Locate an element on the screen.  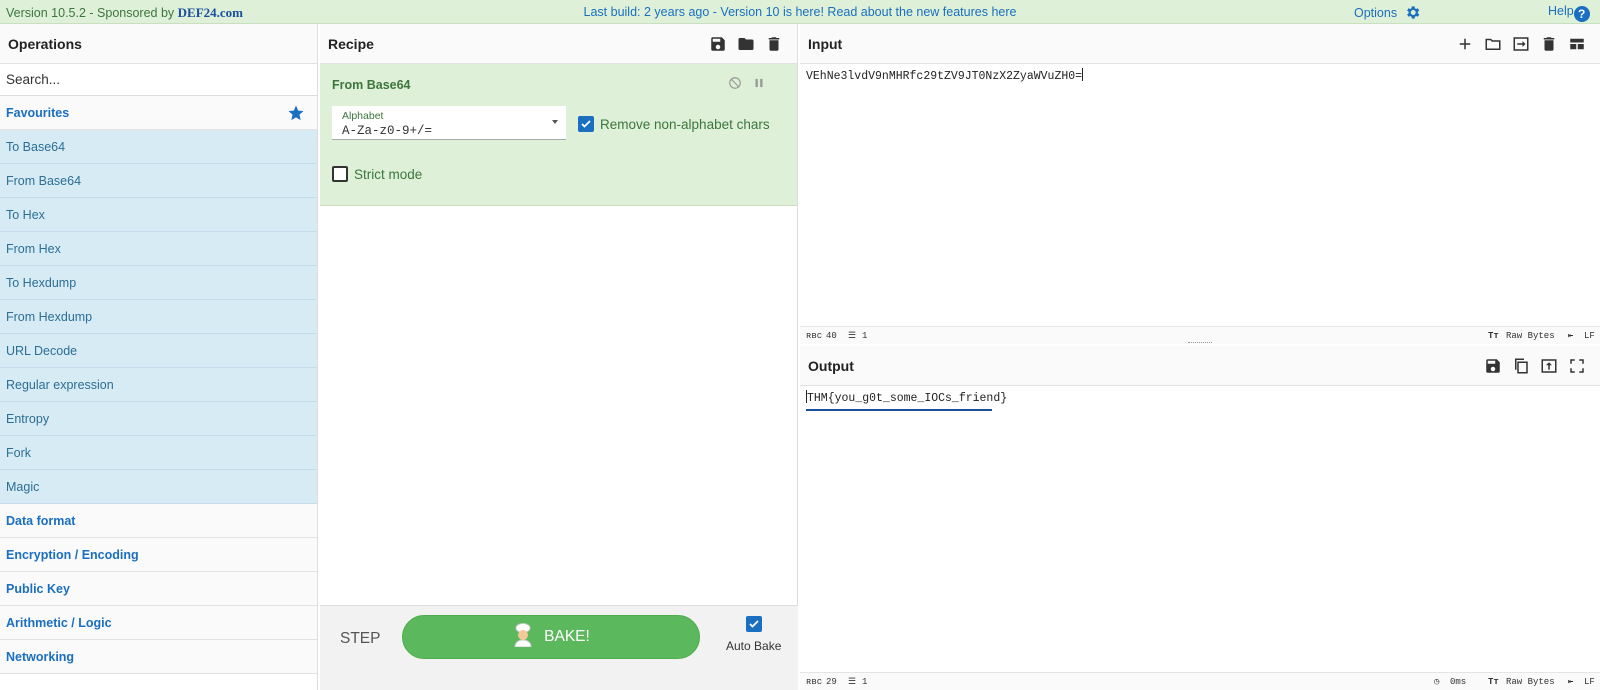
output-value: THM{you_g0t_some_IOCs_friend} is located at coordinates (907, 398).